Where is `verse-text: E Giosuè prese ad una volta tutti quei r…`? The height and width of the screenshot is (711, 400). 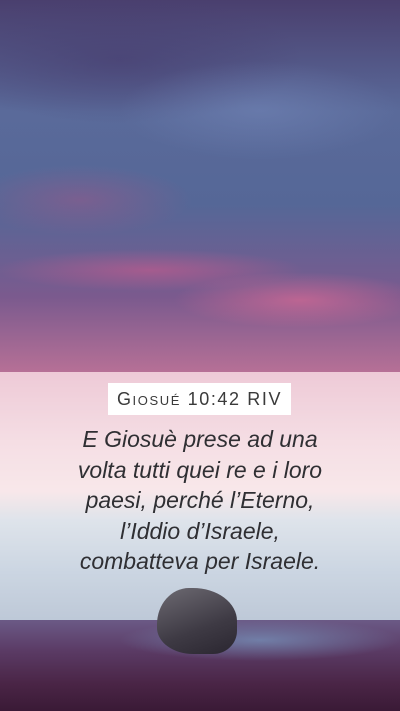
verse-text: E Giosuè prese ad una volta tutti quei r… is located at coordinates (200, 500).